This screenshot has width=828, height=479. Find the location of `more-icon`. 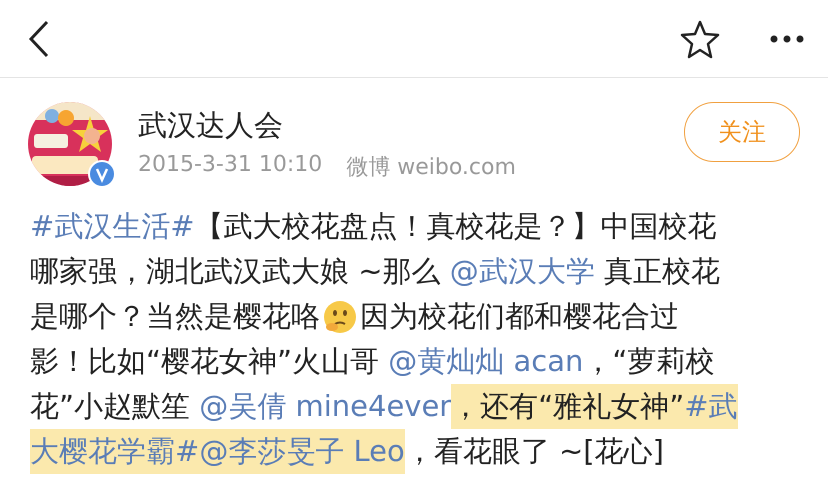

more-icon is located at coordinates (787, 38).